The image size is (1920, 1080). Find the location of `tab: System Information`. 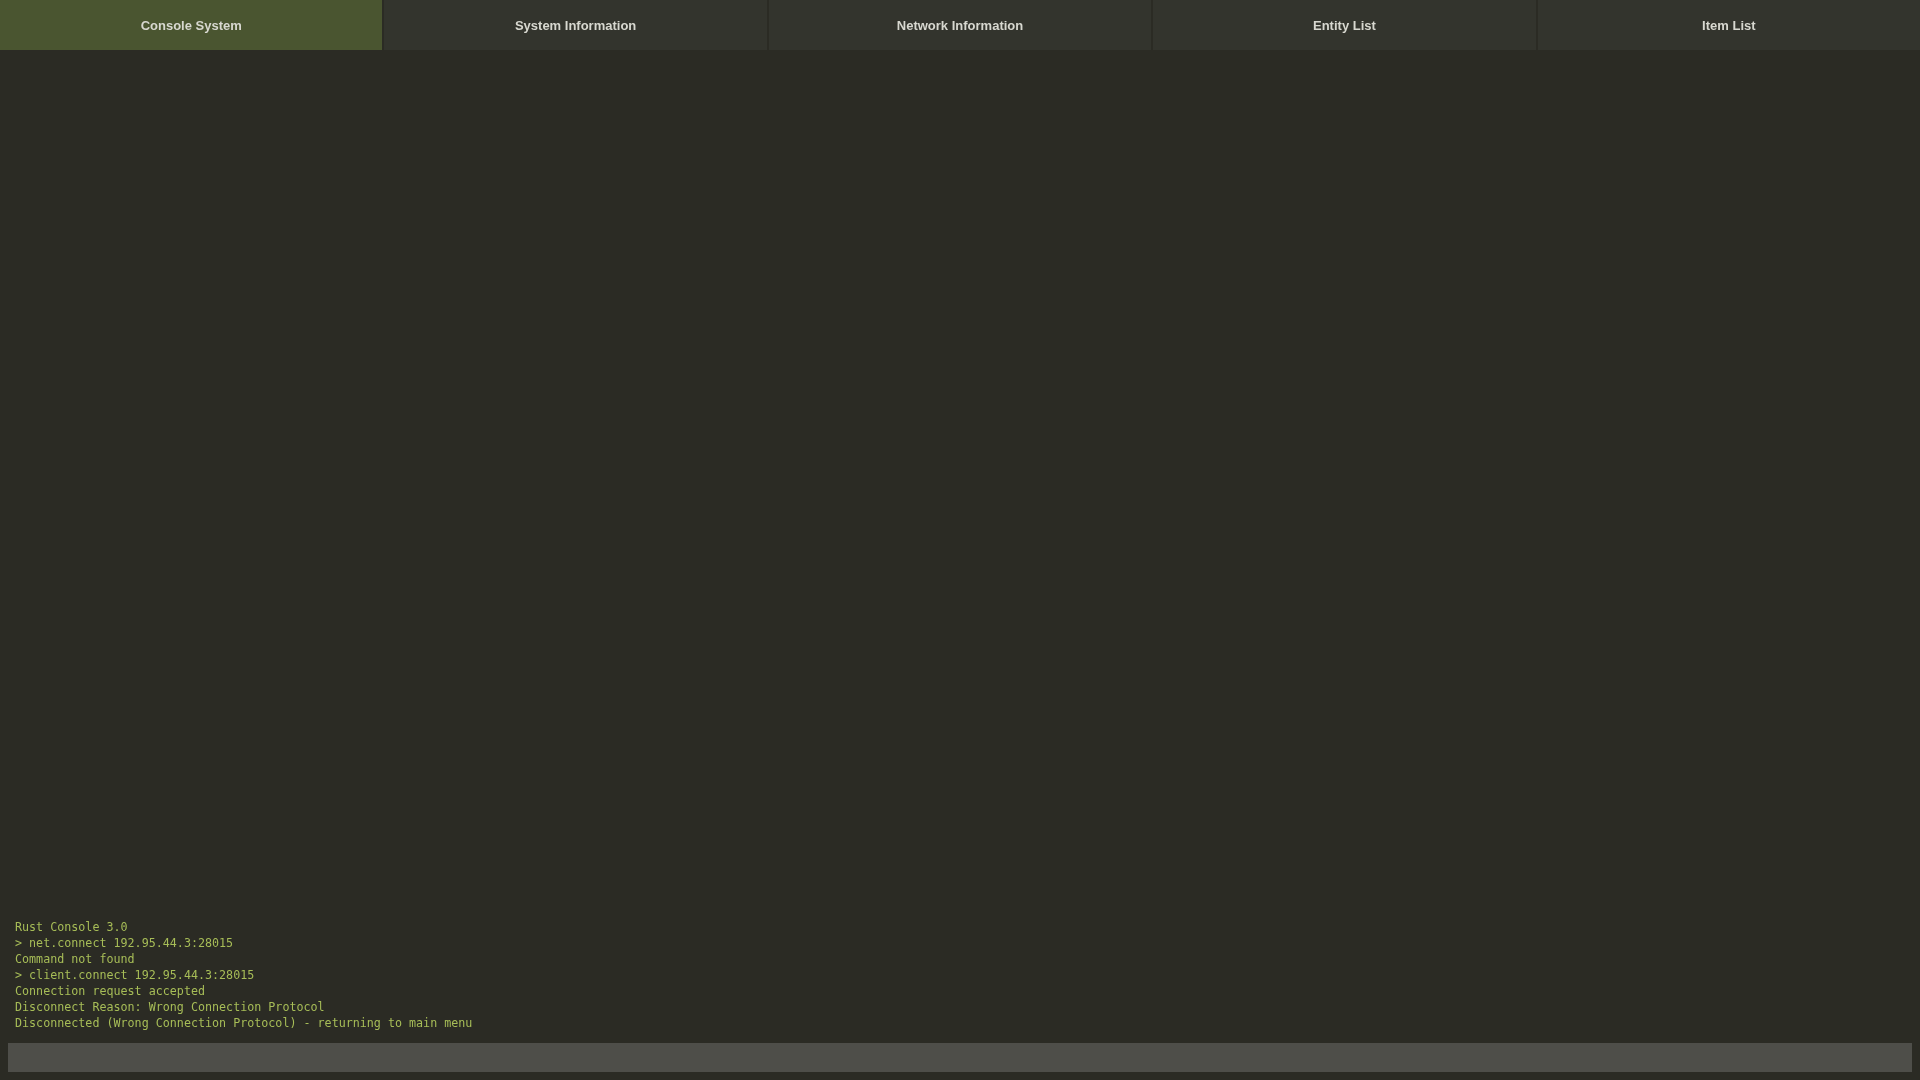

tab: System Information is located at coordinates (575, 25).